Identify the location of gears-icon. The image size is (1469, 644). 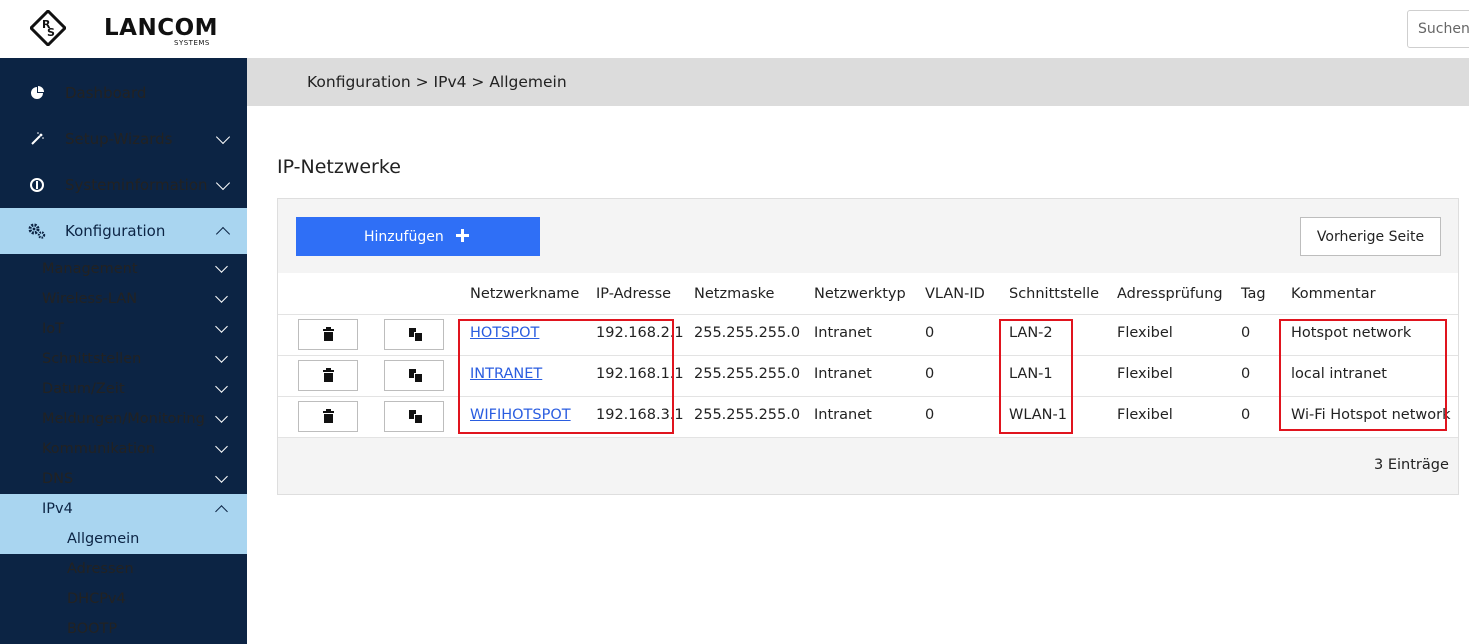
(37, 231).